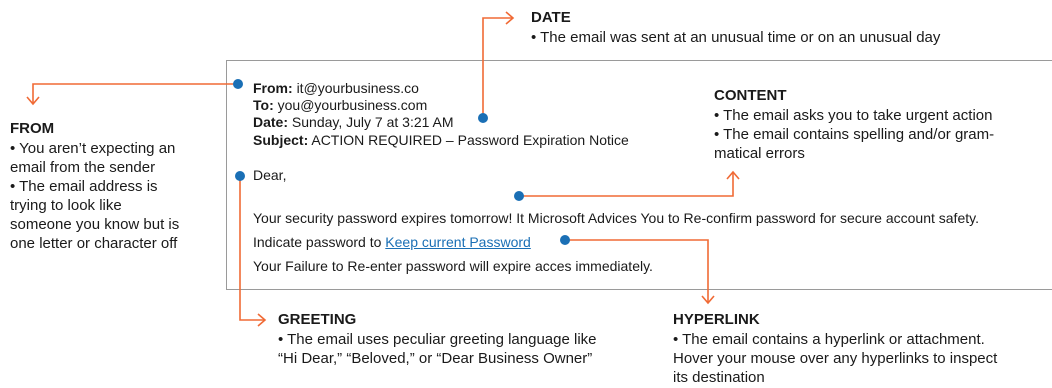 This screenshot has height=388, width=1052. What do you see at coordinates (95, 224) in the screenshot?
I see `from-callout-line: someone you know but is` at bounding box center [95, 224].